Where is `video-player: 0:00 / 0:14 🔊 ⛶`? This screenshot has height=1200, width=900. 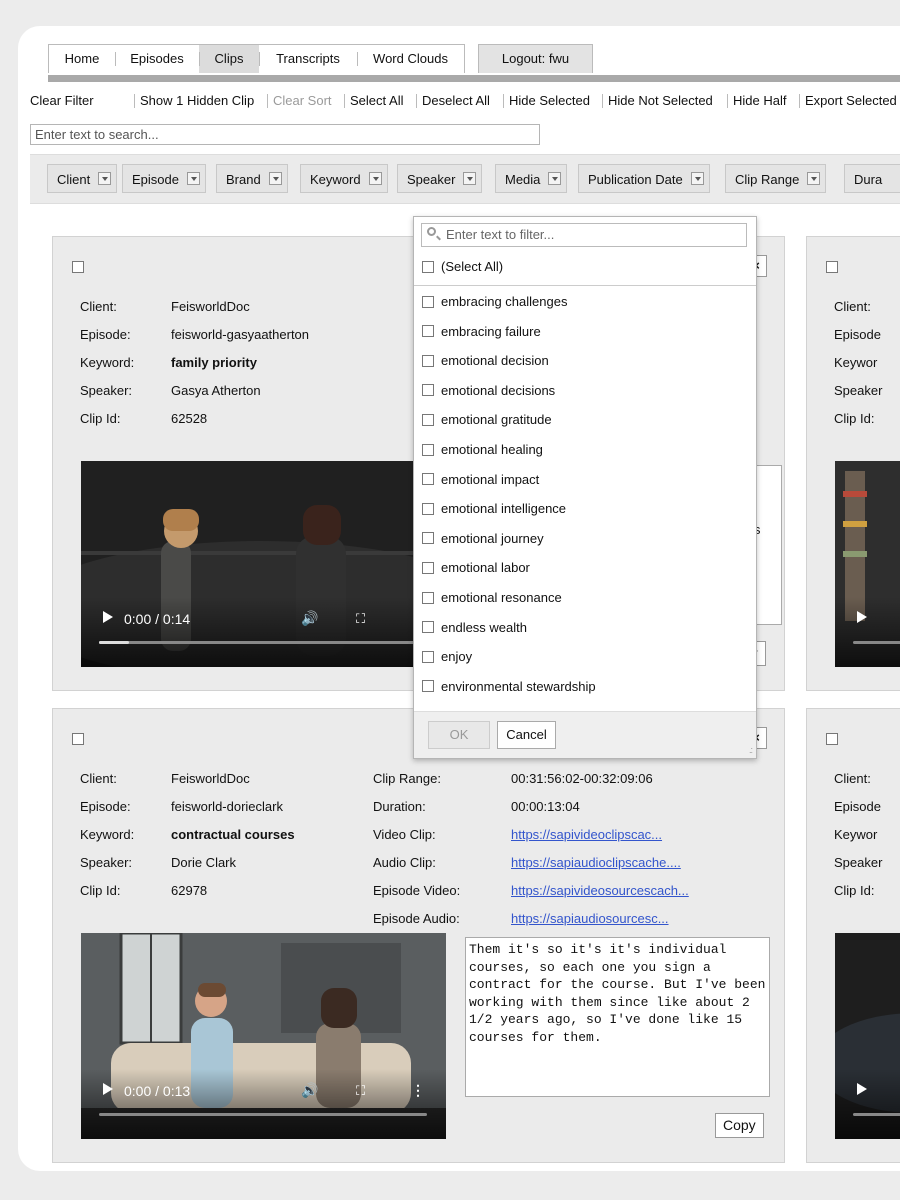 video-player: 0:00 / 0:14 🔊 ⛶ is located at coordinates (263, 564).